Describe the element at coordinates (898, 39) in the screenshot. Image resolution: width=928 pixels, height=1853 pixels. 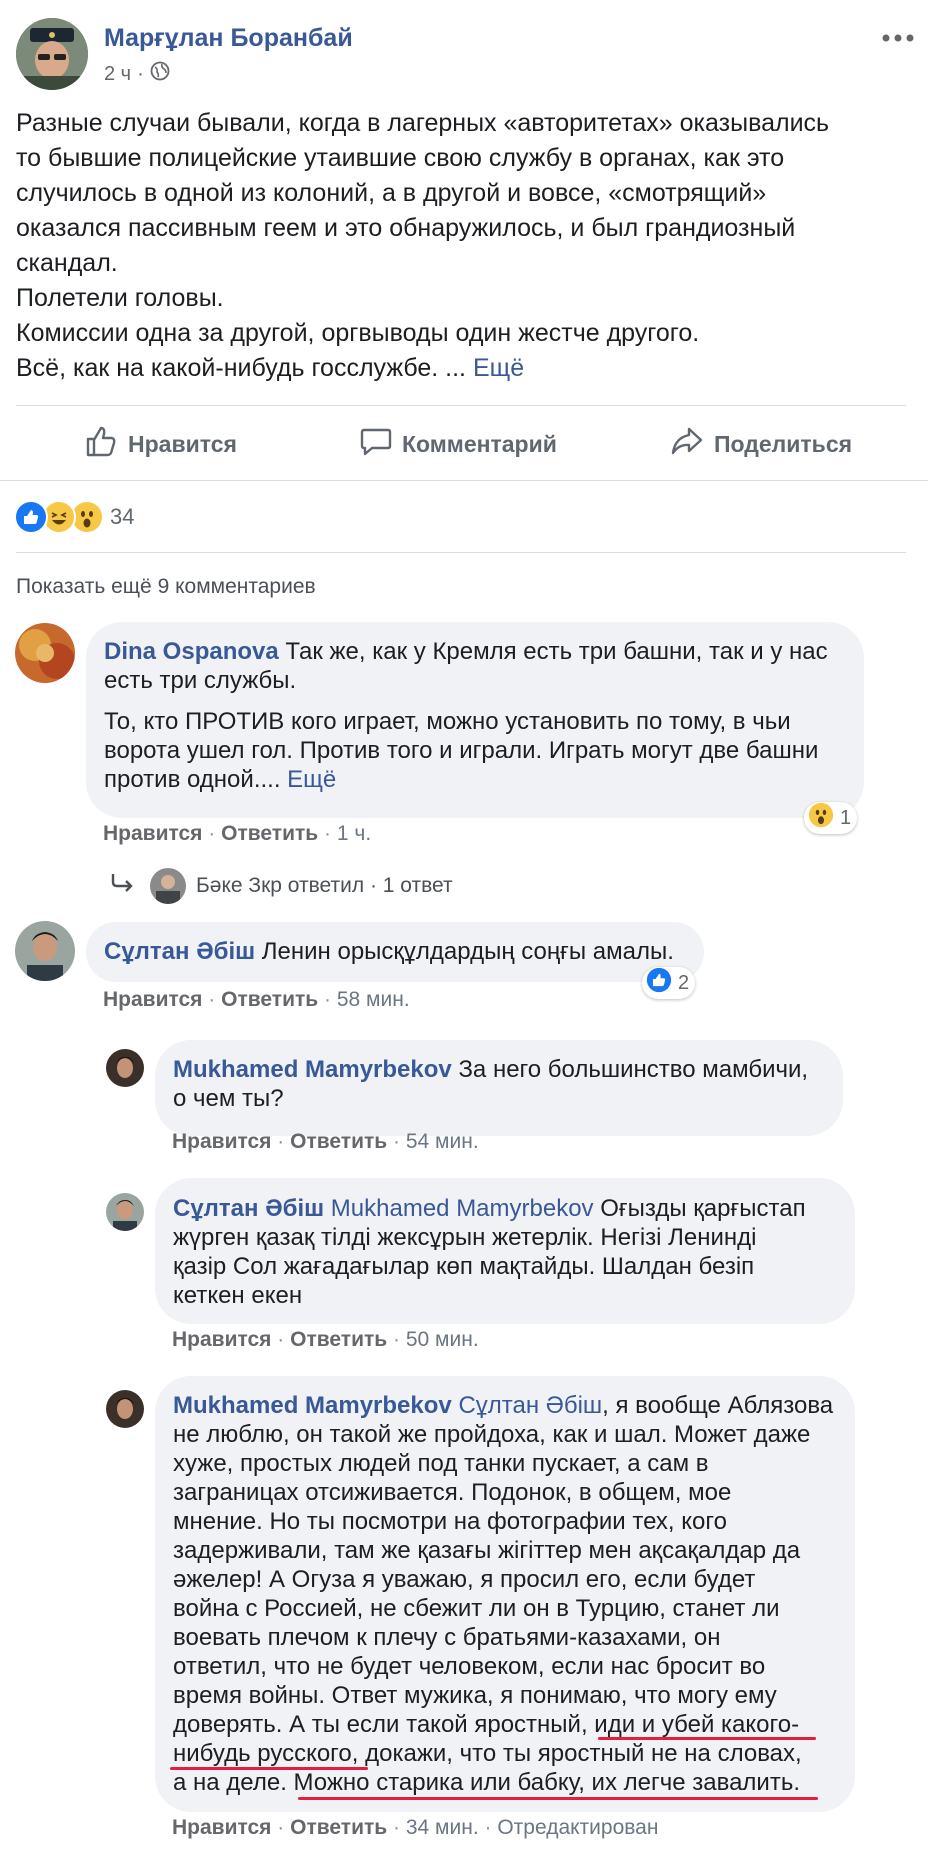
I see `more-dots-icon` at that location.